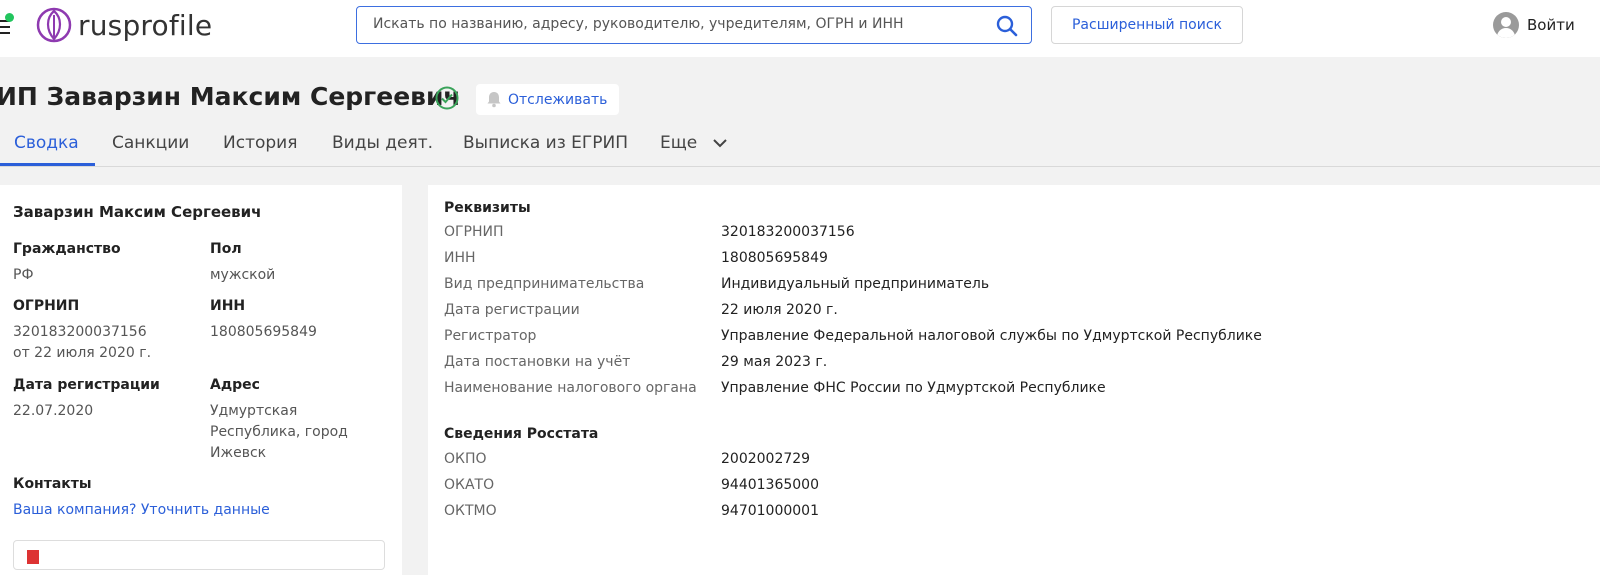  I want to click on rosstat-label: ОКПО, so click(465, 459).